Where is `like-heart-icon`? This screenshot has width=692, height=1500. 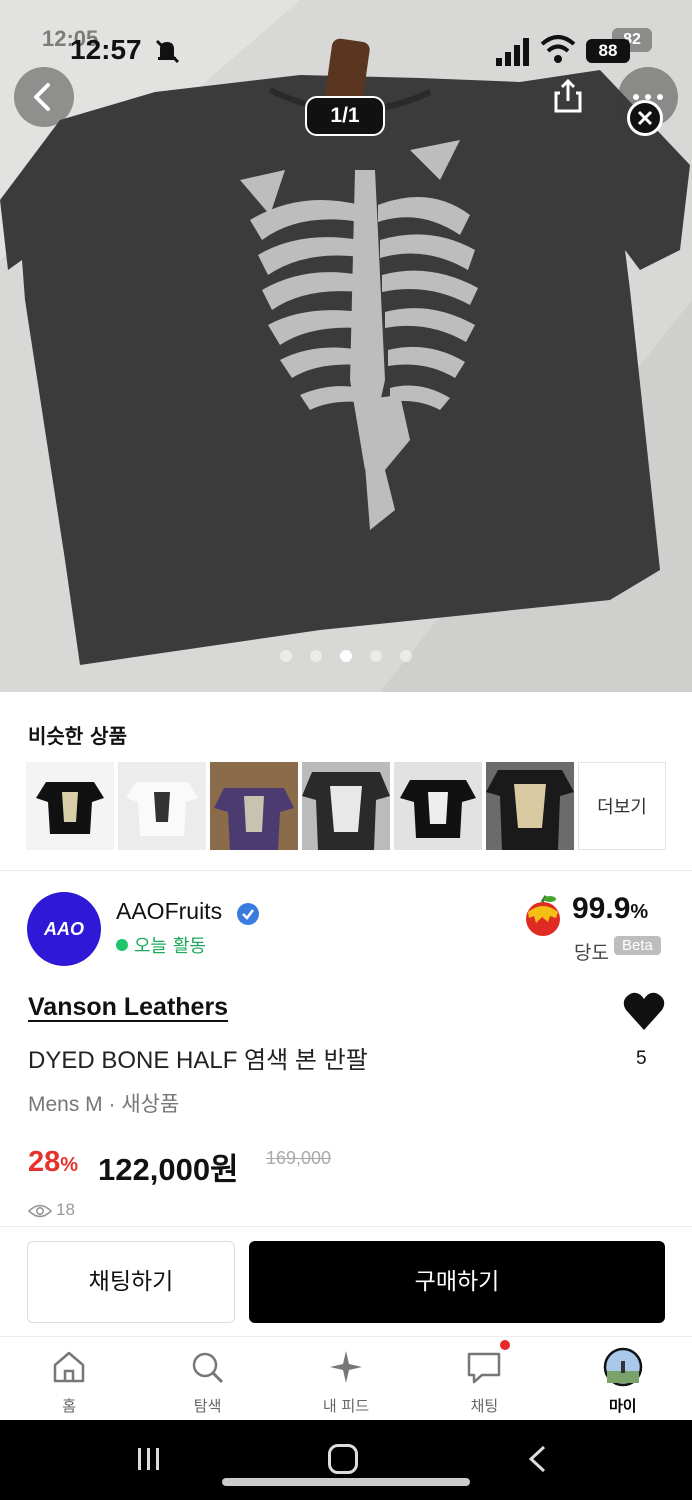
like-heart-icon is located at coordinates (644, 1011).